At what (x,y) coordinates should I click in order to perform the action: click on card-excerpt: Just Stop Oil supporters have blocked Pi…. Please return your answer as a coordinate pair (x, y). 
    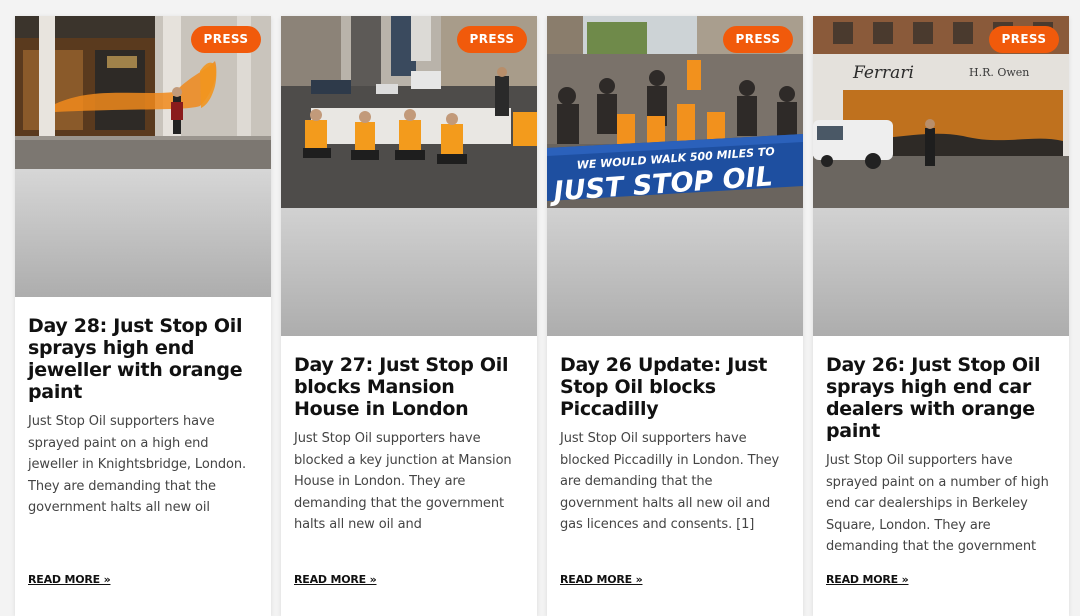
    Looking at the image, I should click on (670, 482).